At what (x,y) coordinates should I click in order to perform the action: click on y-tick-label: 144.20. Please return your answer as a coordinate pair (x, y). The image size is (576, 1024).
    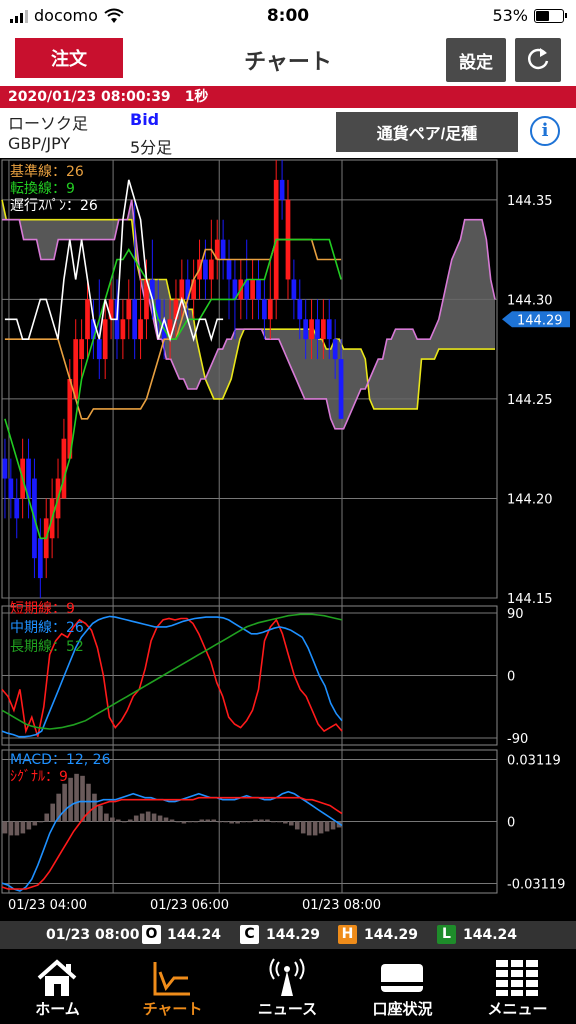
    Looking at the image, I should click on (530, 499).